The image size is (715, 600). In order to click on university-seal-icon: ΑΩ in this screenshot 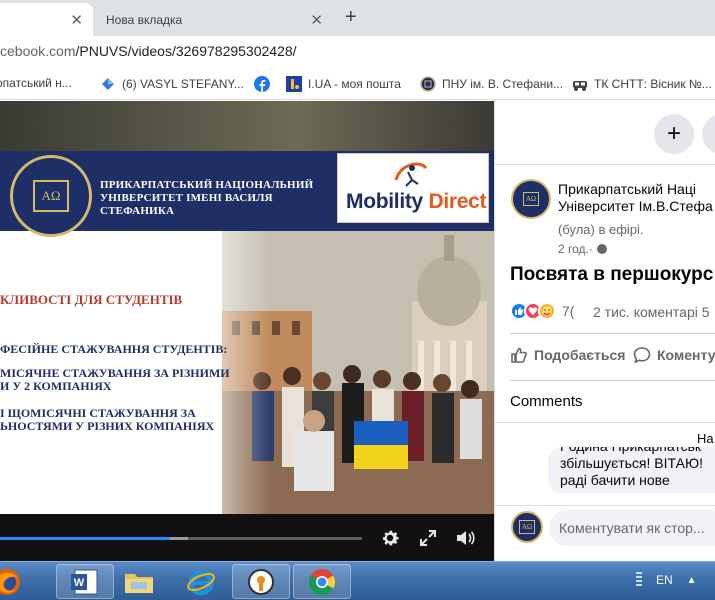, I will do `click(51, 196)`.